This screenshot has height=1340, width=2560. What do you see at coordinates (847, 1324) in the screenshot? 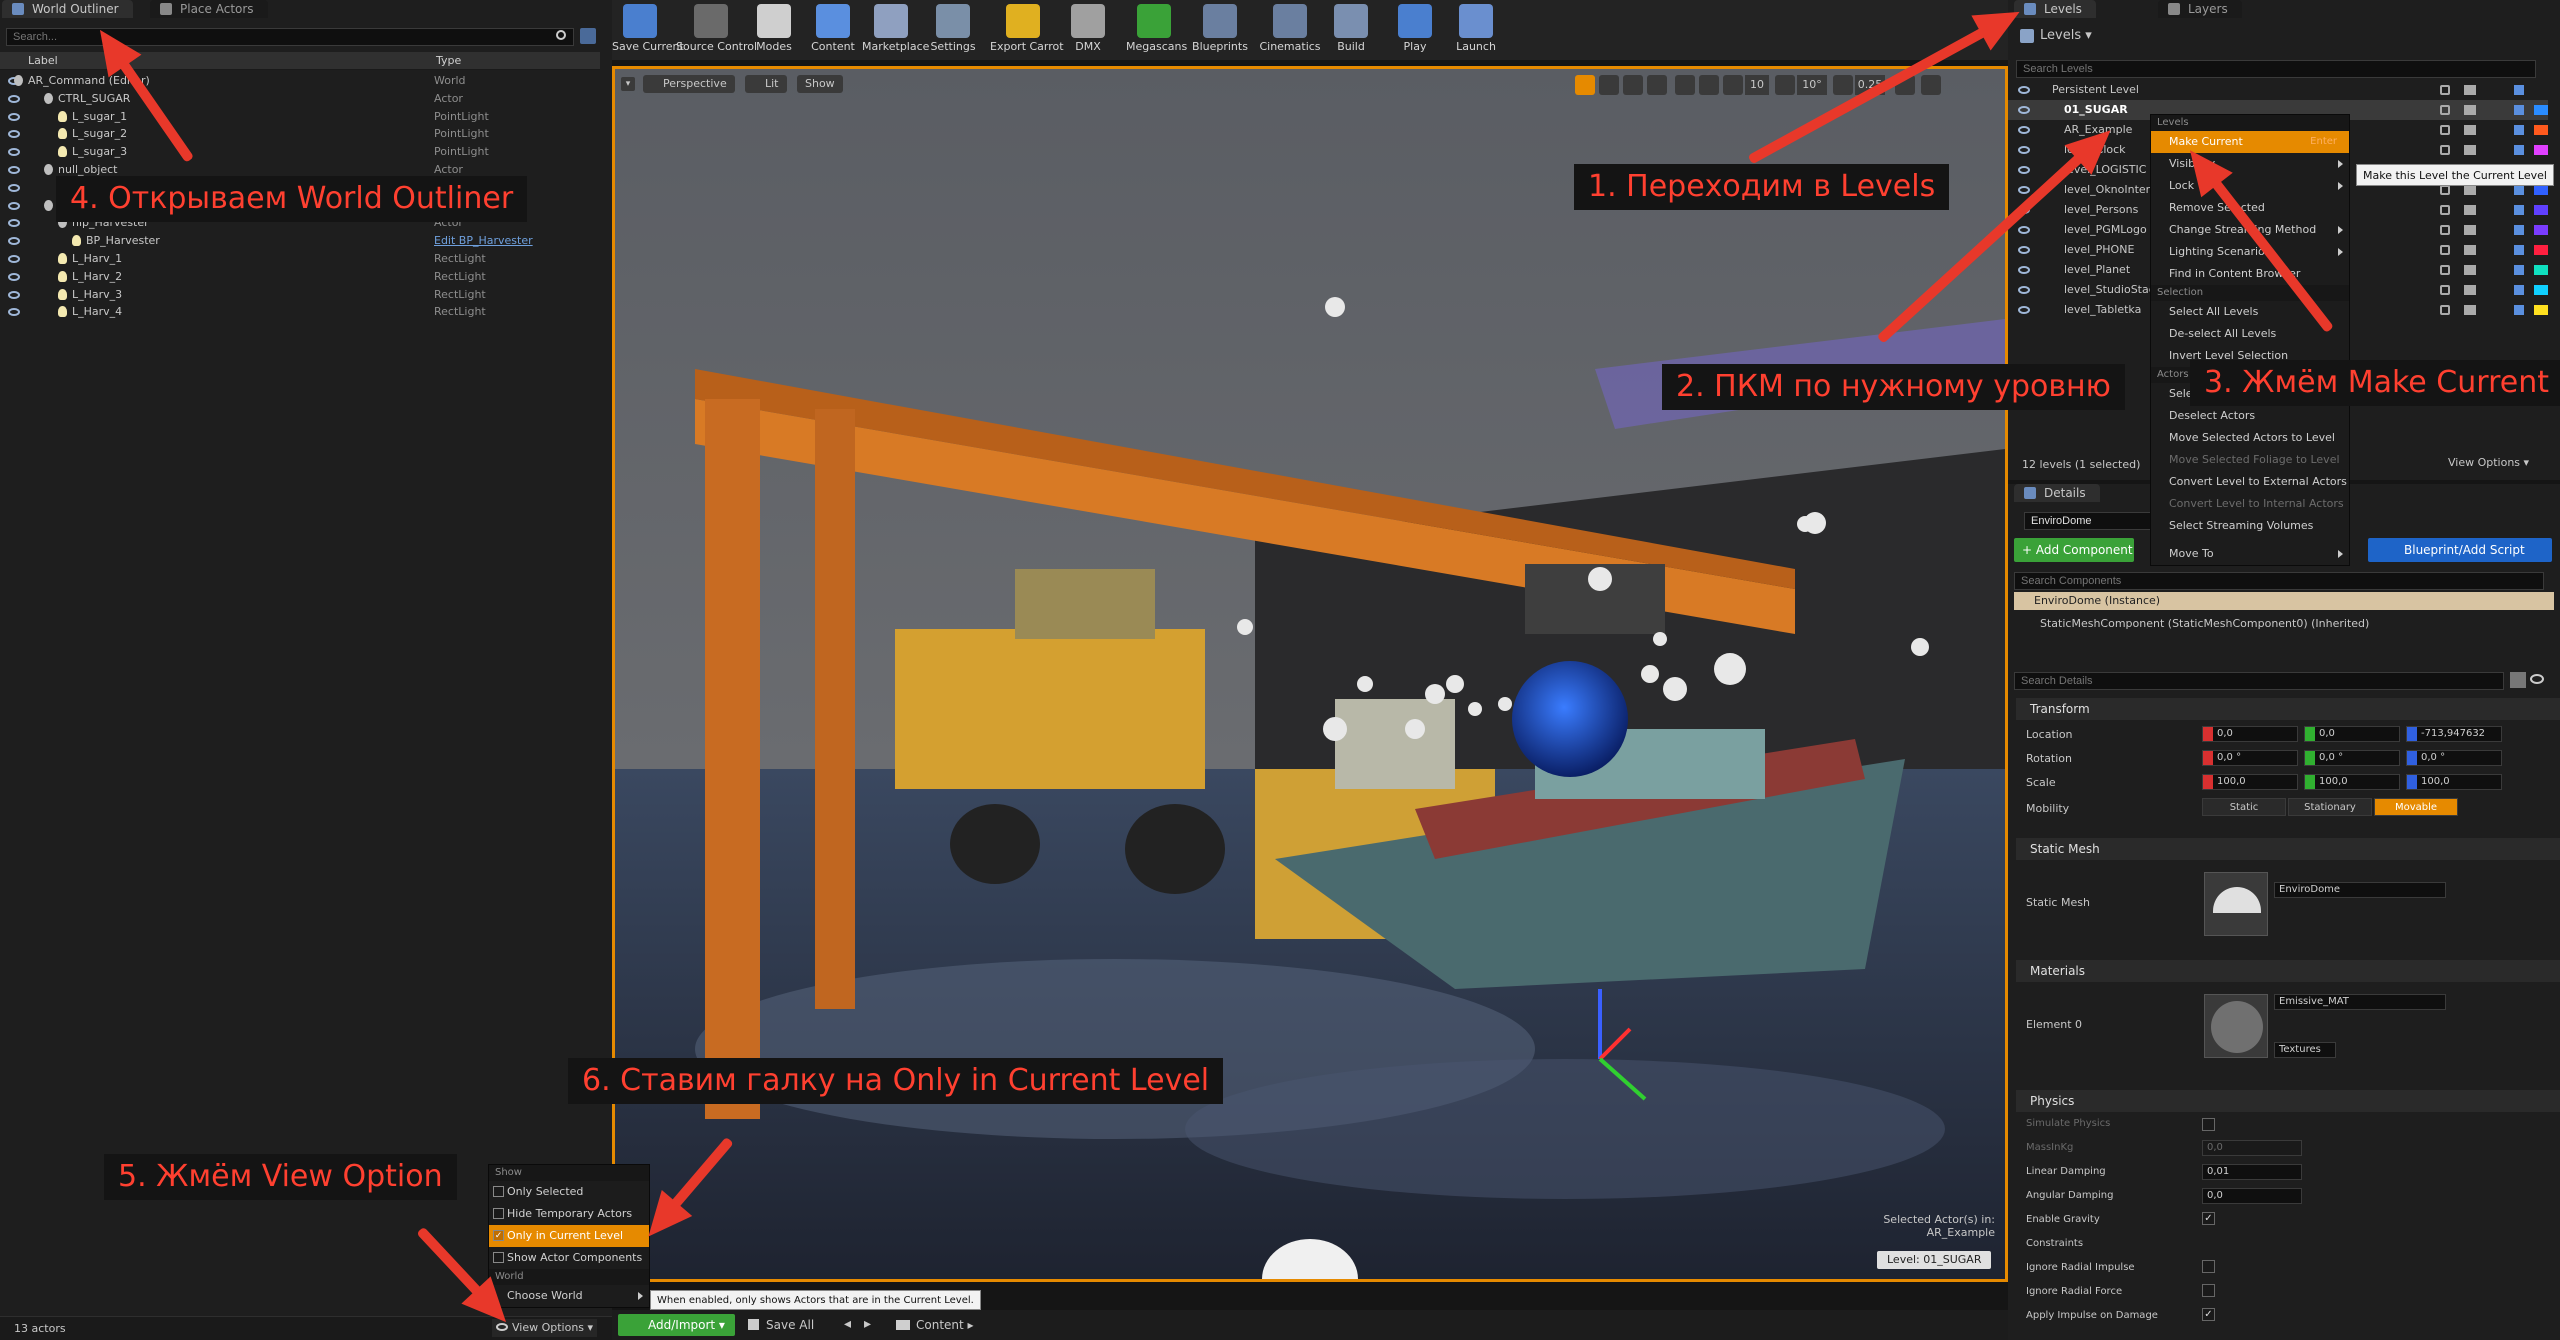
I see `back-arrow-icon: ◂` at bounding box center [847, 1324].